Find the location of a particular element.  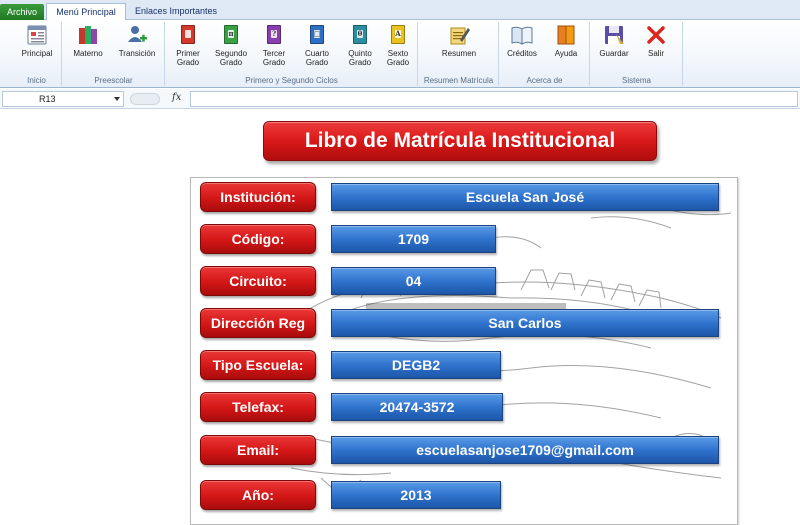

save-icon is located at coordinates (614, 35).